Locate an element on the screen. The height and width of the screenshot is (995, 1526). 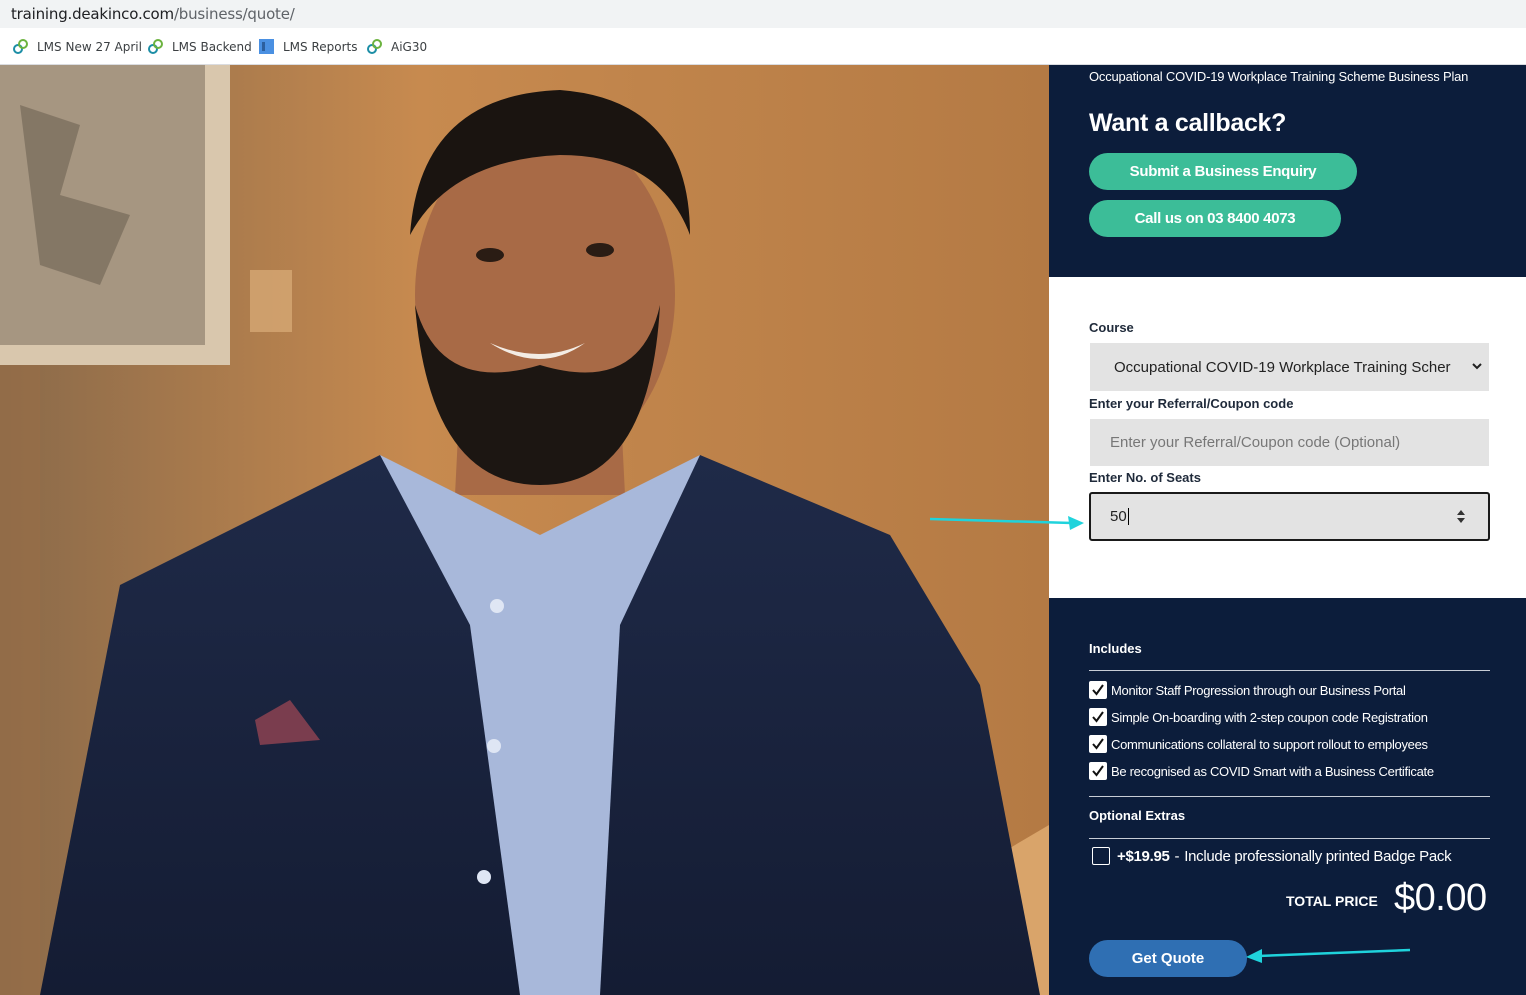
url-text: training.deakinco.com/business/quote/ is located at coordinates (153, 14).